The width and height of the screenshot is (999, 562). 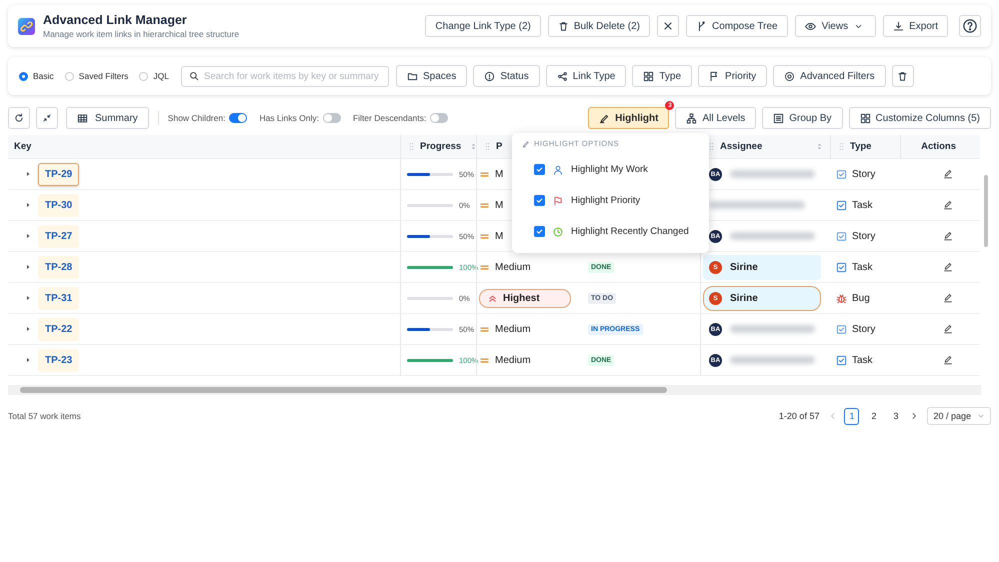 What do you see at coordinates (59, 360) in the screenshot?
I see `issue-key-link: TP-23` at bounding box center [59, 360].